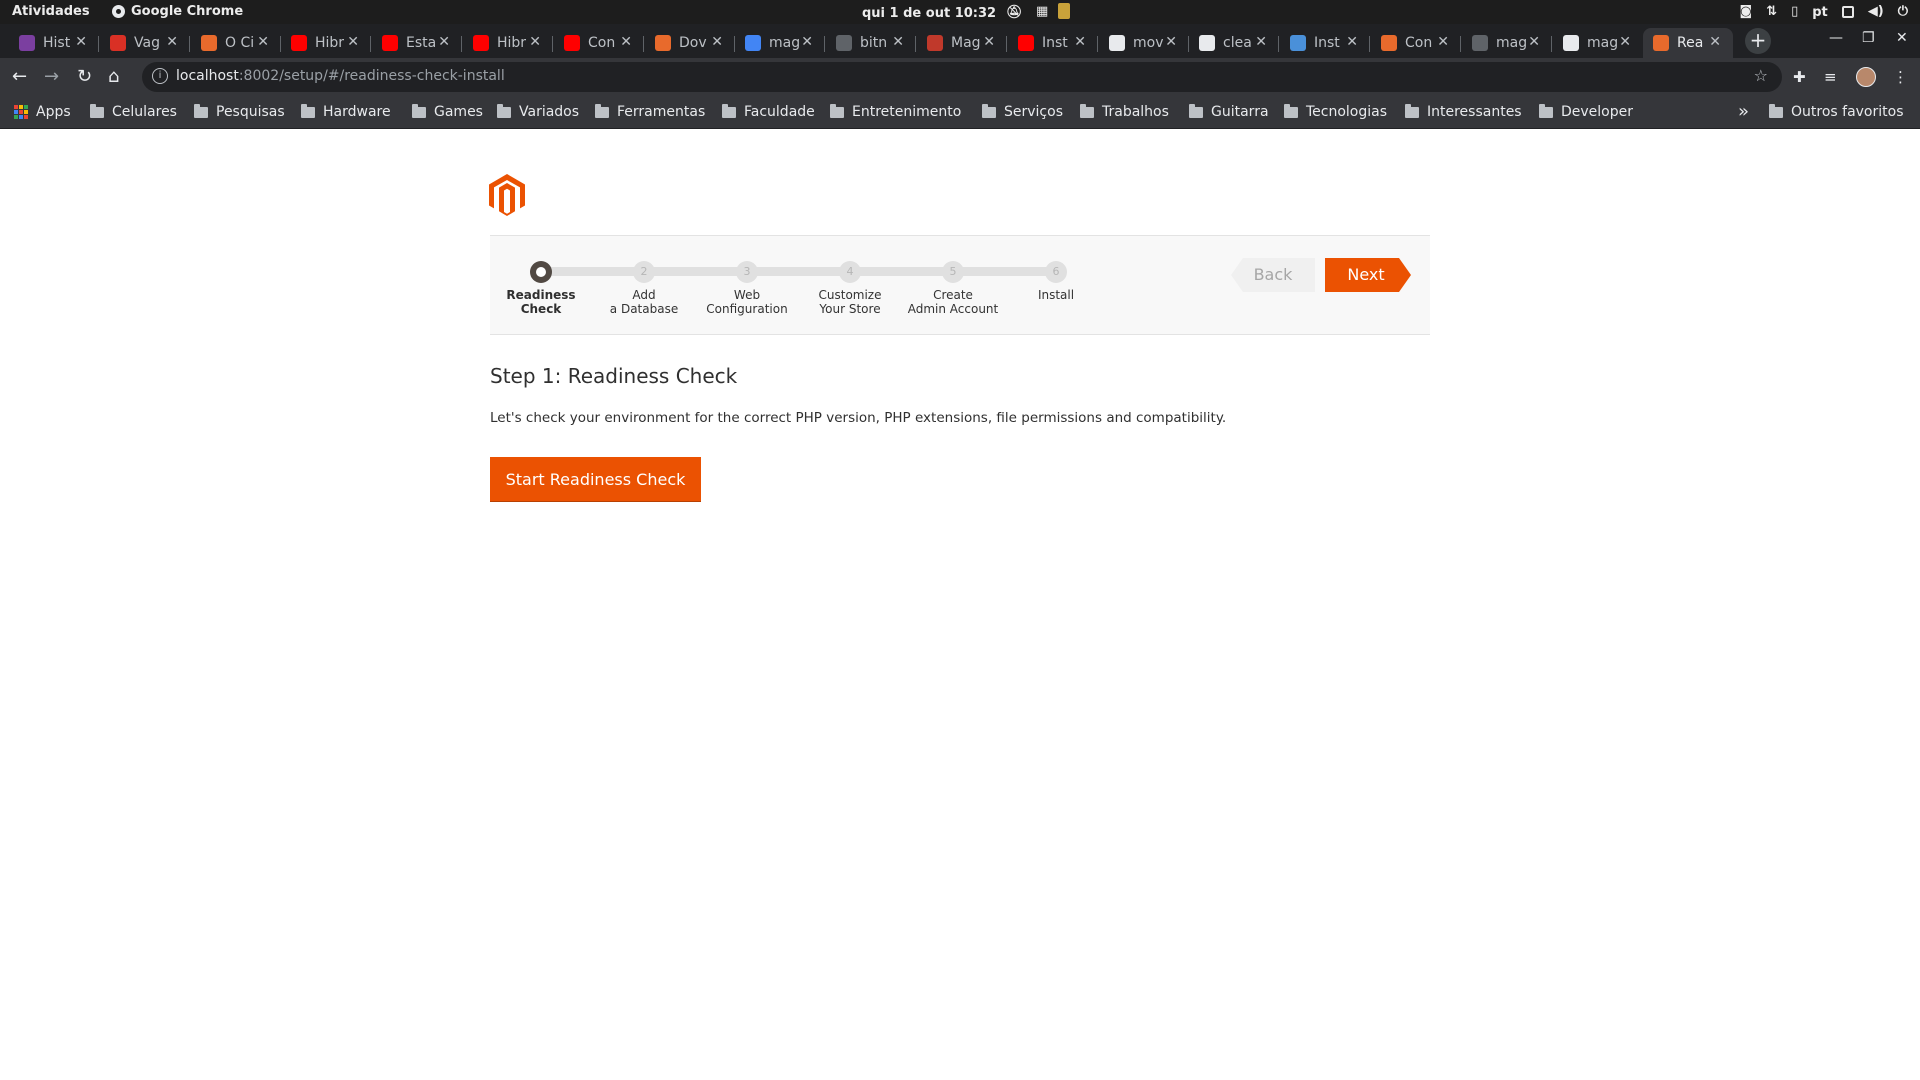 Image resolution: width=1920 pixels, height=1080 pixels. I want to click on browser-tab: O Ci ✕, so click(236, 43).